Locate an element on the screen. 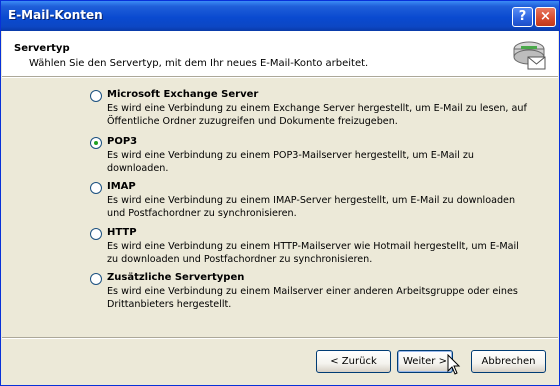 This screenshot has width=560, height=386. radio-exchange is located at coordinates (96, 96).